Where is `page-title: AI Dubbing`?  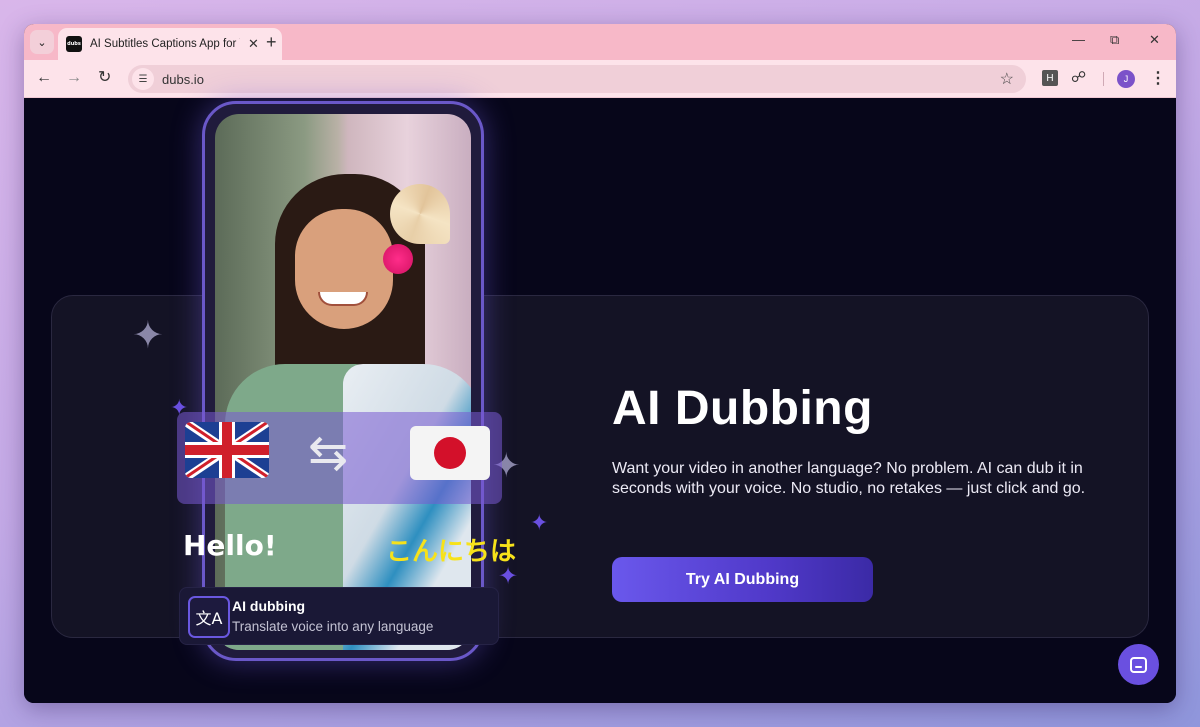 page-title: AI Dubbing is located at coordinates (742, 408).